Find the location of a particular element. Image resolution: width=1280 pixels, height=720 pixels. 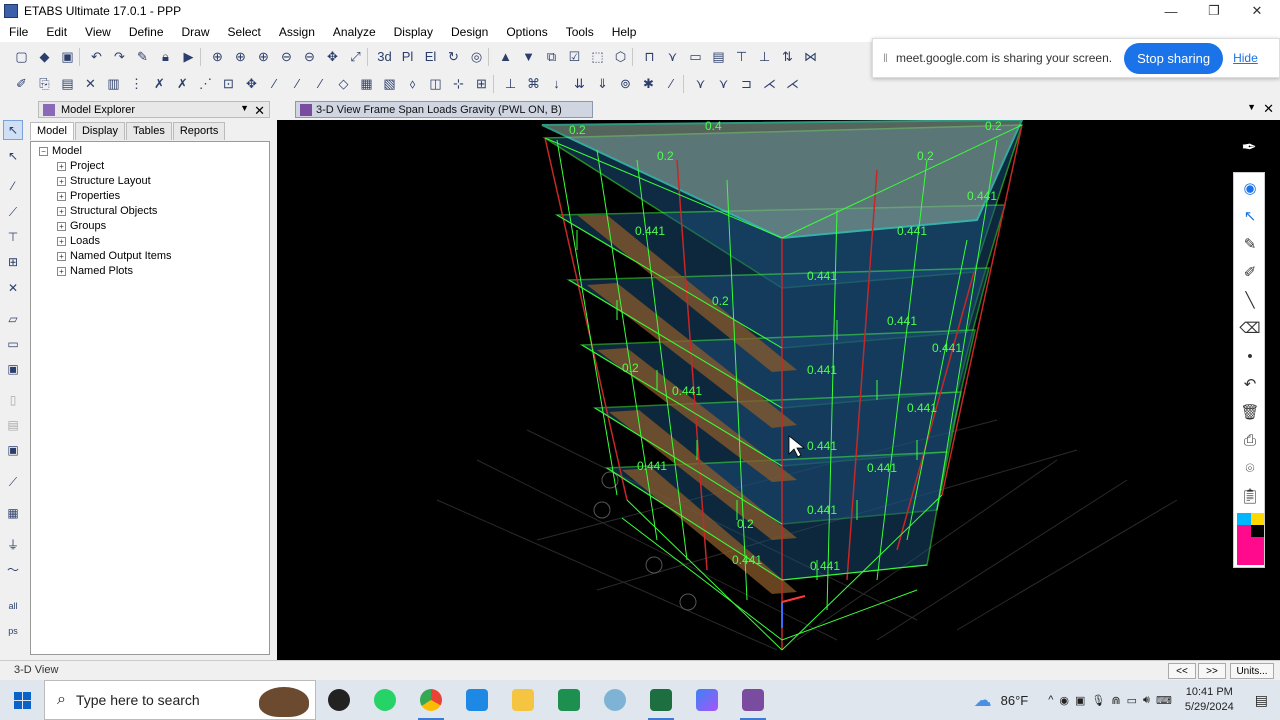

move-up-icon: ▲ is located at coordinates (505, 57).